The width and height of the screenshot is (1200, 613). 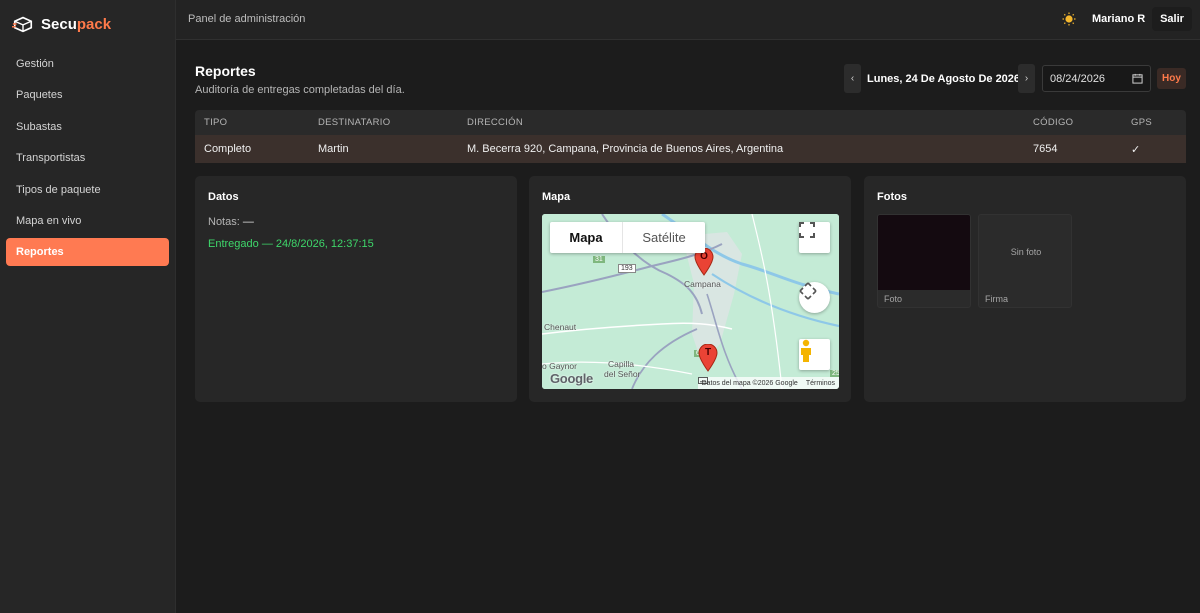 I want to click on map-type-map-button: Mapa, so click(x=586, y=237).